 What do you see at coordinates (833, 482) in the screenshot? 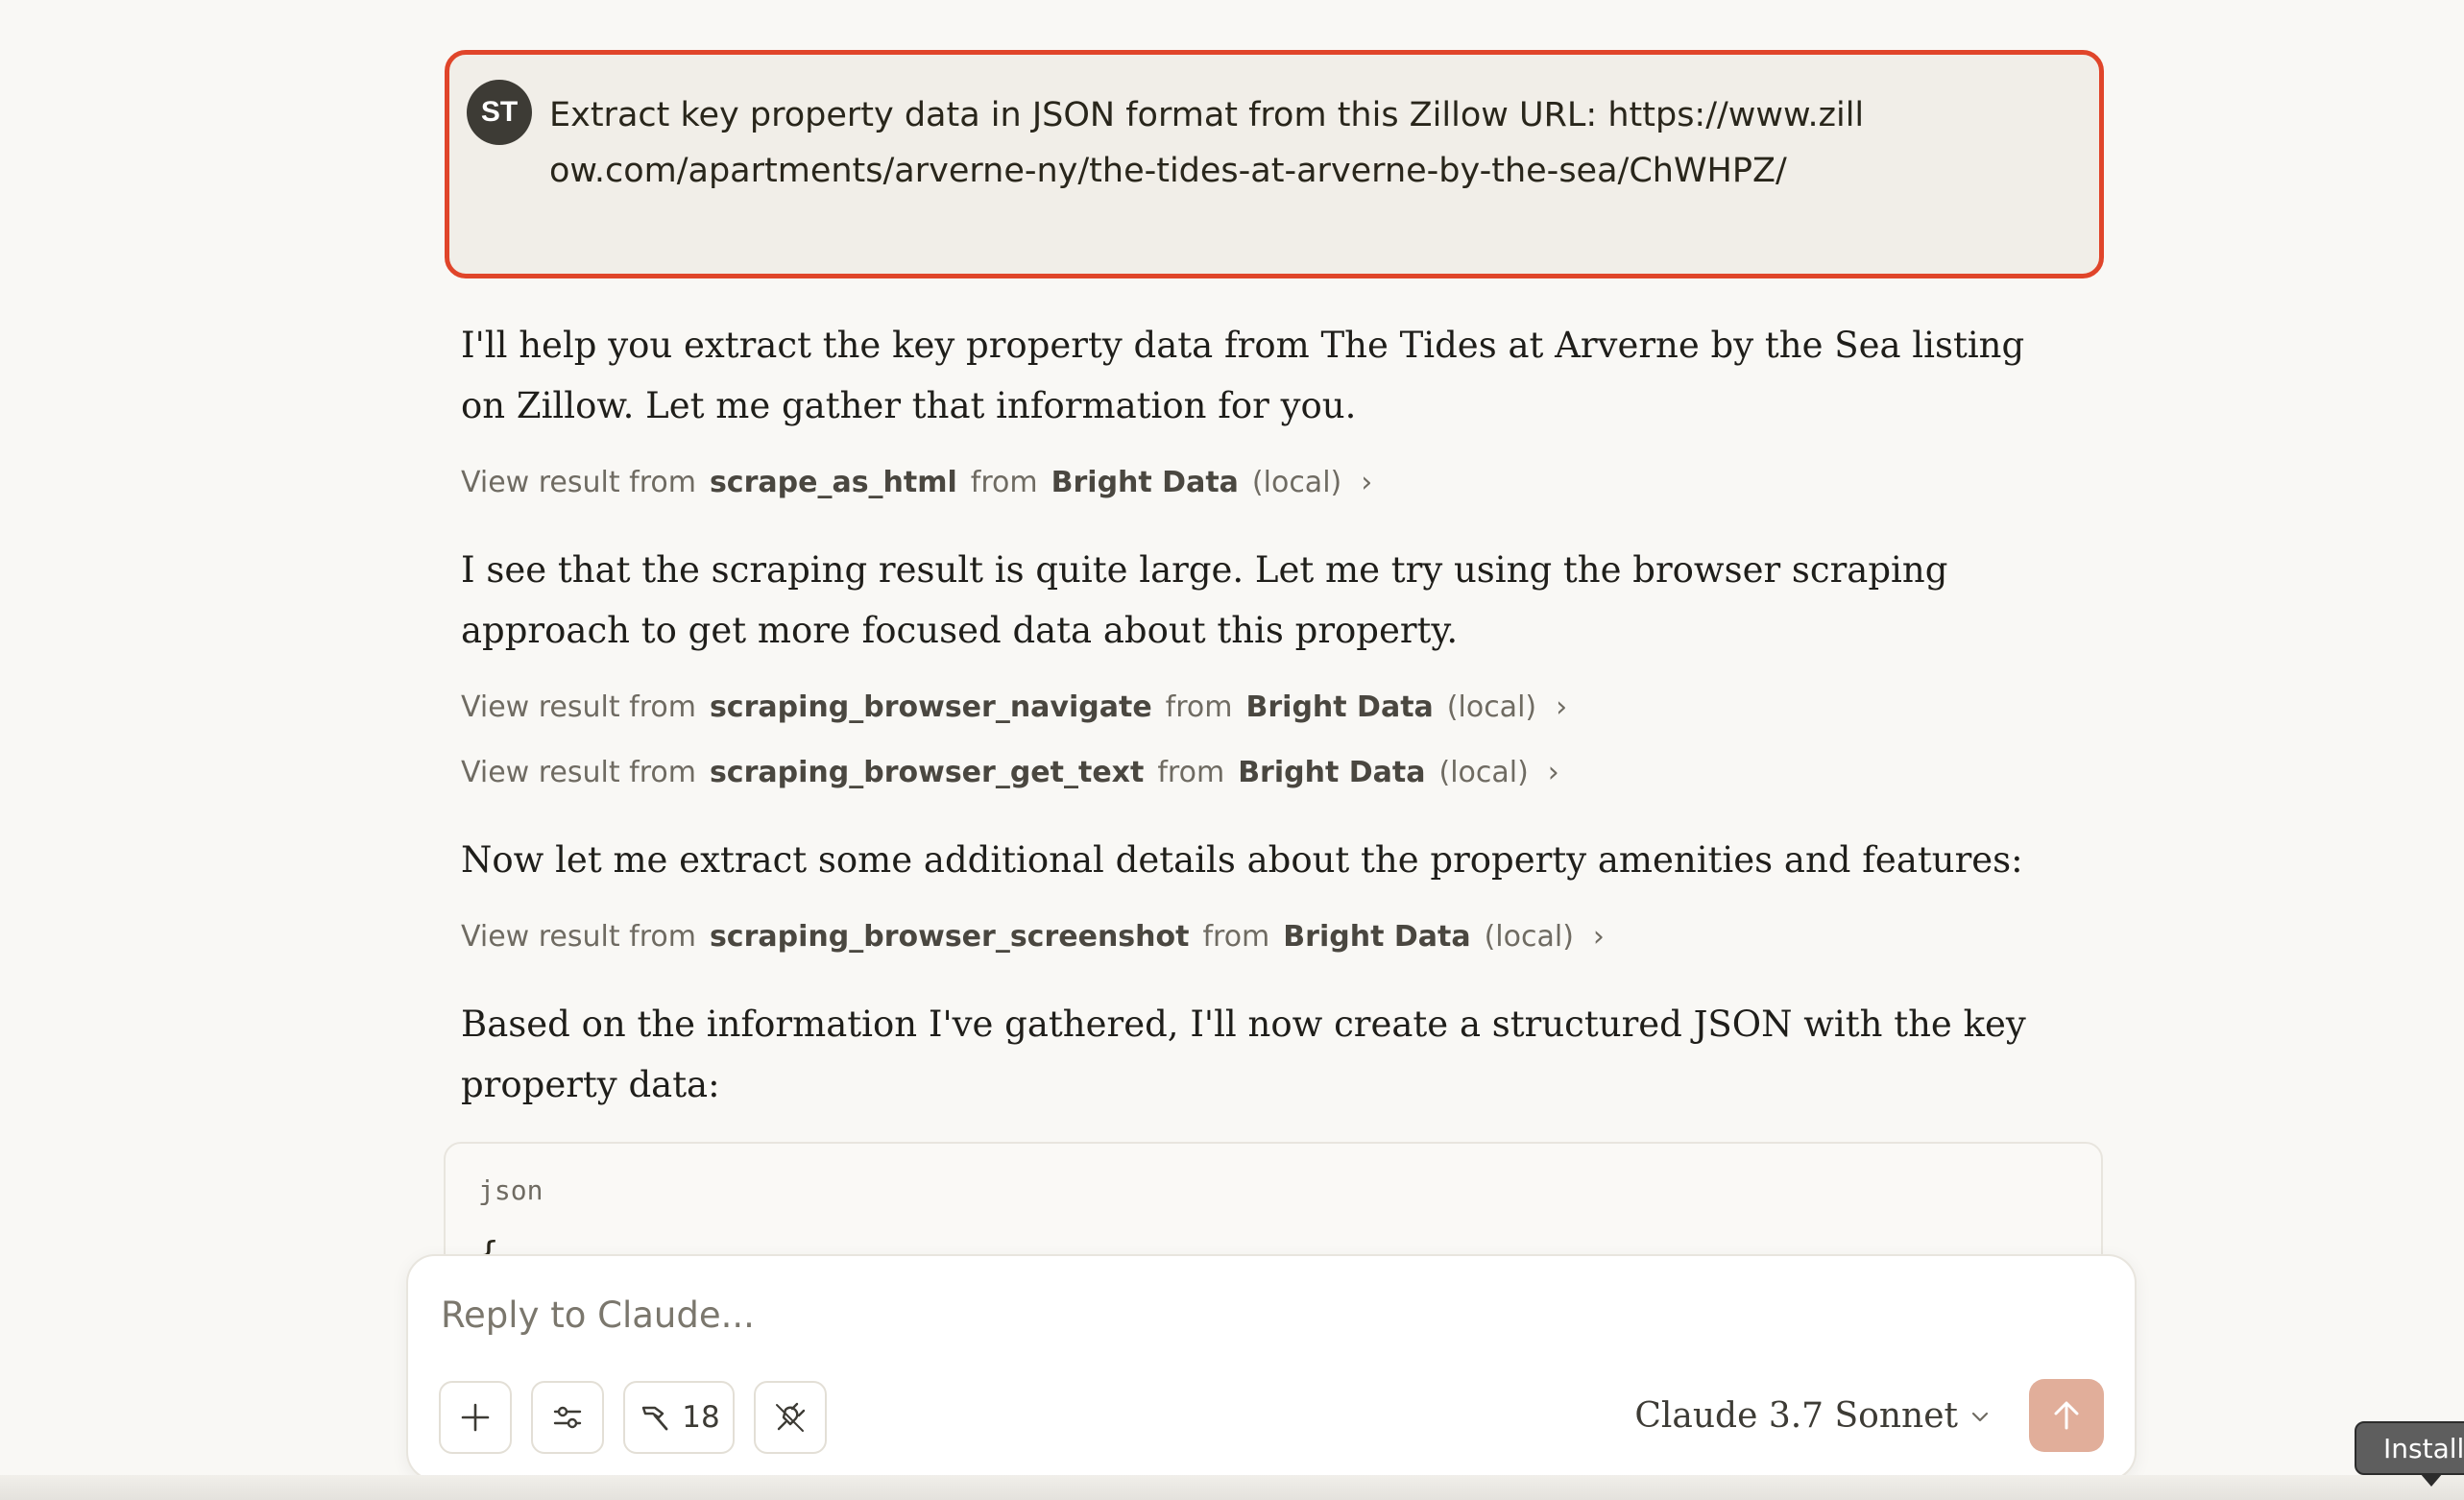
I see `tool-name: scrape_as_html` at bounding box center [833, 482].